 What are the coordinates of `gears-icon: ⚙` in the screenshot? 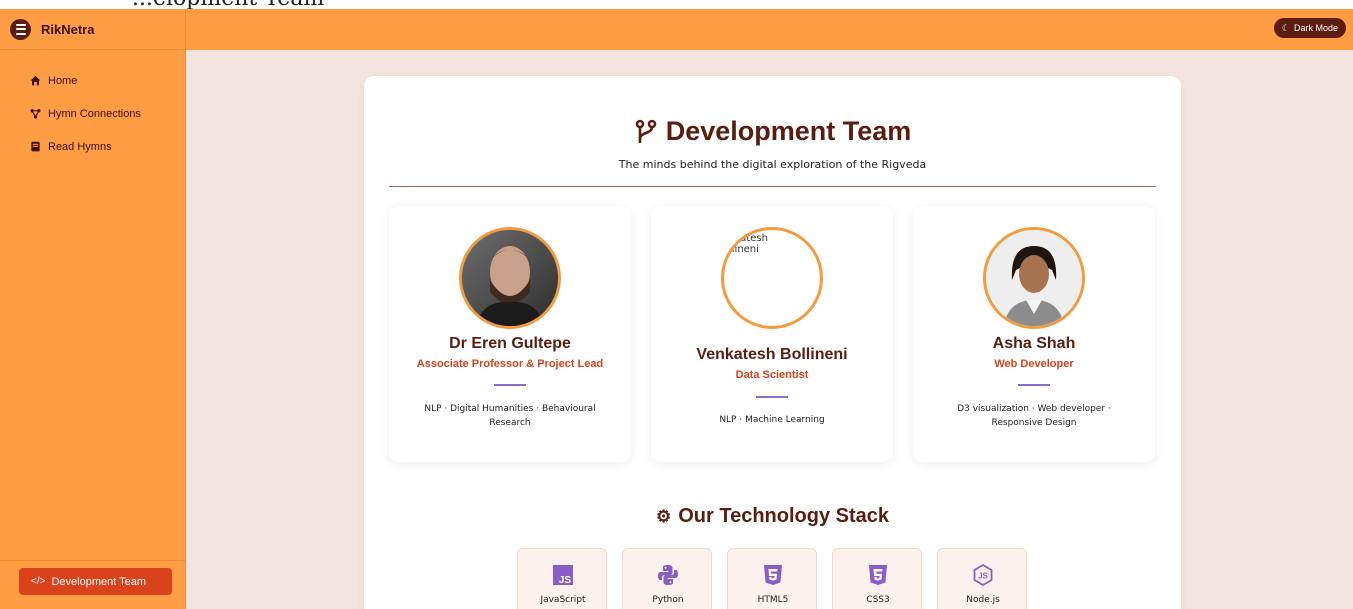 It's located at (663, 516).